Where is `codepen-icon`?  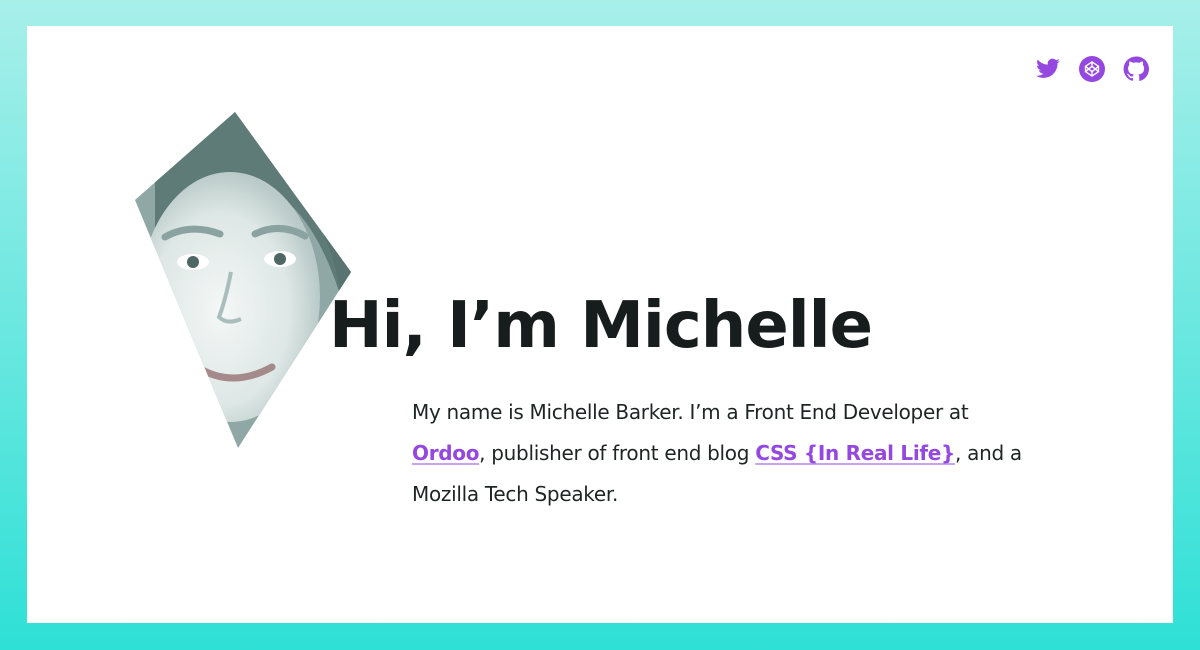 codepen-icon is located at coordinates (1092, 69).